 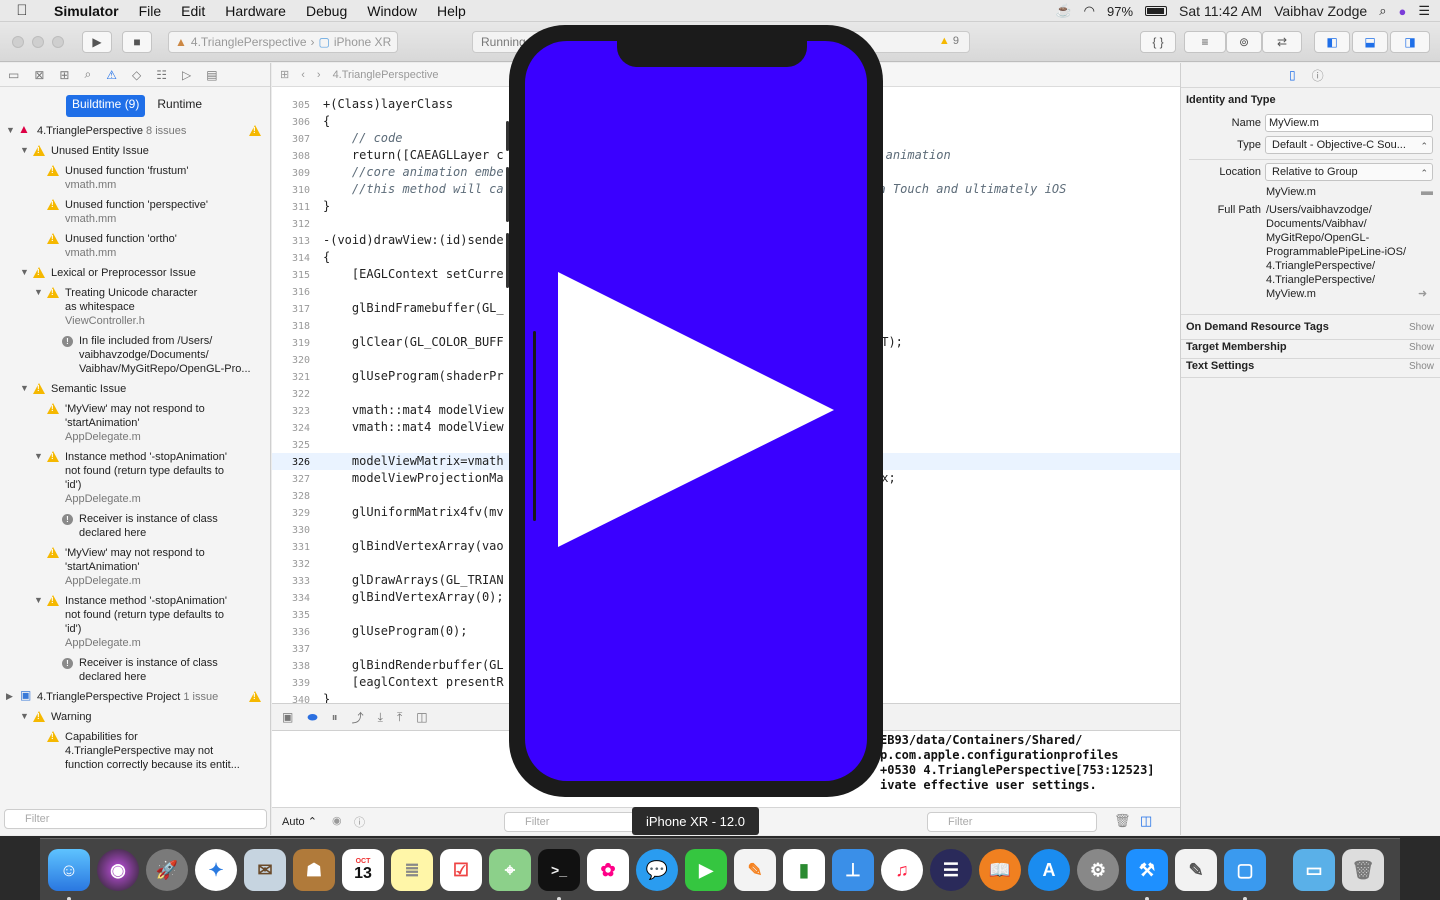 I want to click on list-item: Lexical or Preprocessor Issue, so click(x=123, y=273).